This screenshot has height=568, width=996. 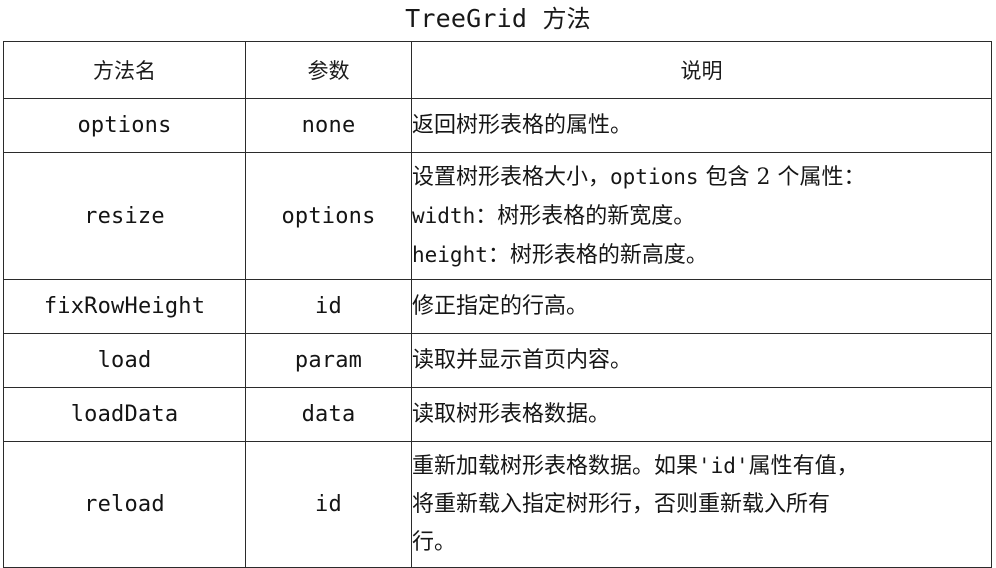 I want to click on table-row: load param 读取并显示首页内容。, so click(x=497, y=360).